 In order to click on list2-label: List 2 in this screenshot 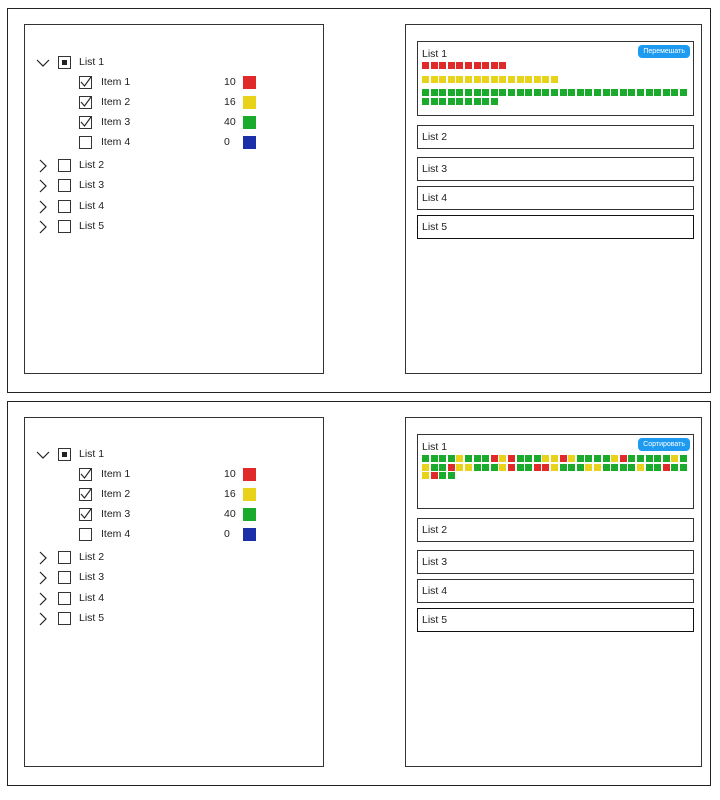, I will do `click(92, 165)`.